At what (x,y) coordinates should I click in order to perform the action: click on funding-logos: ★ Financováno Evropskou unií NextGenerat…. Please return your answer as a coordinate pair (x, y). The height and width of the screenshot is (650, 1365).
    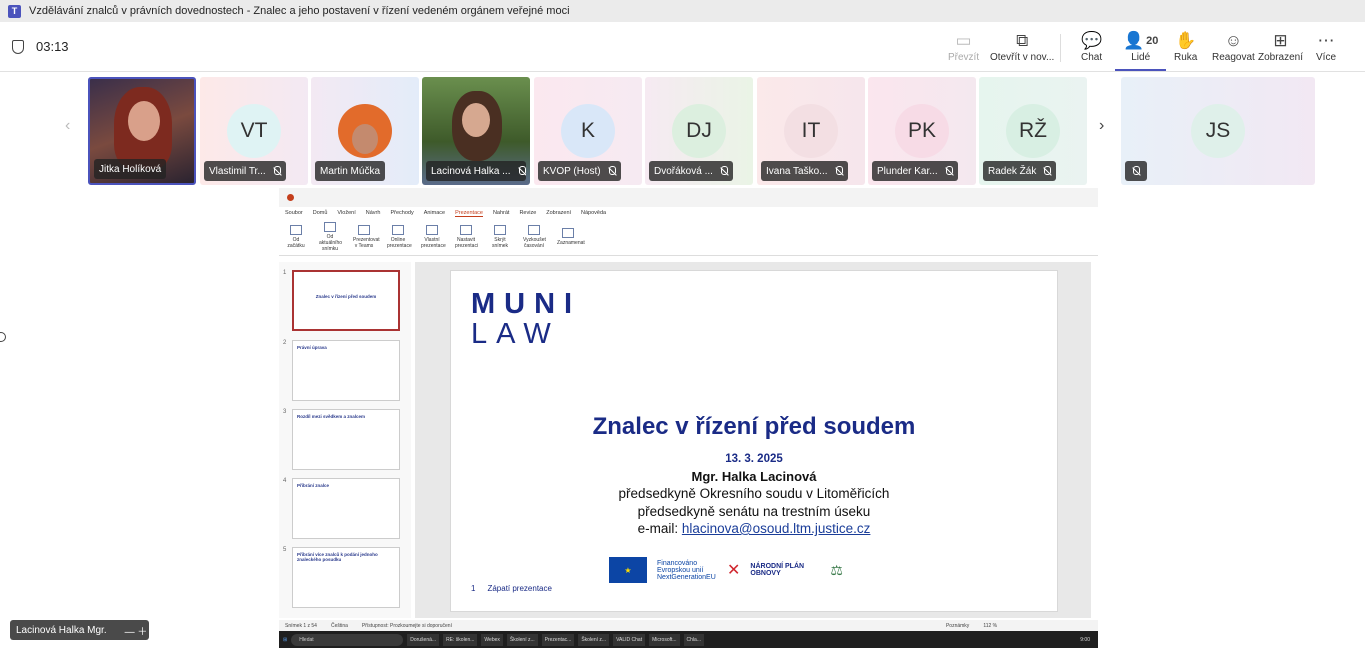
    Looking at the image, I should click on (744, 570).